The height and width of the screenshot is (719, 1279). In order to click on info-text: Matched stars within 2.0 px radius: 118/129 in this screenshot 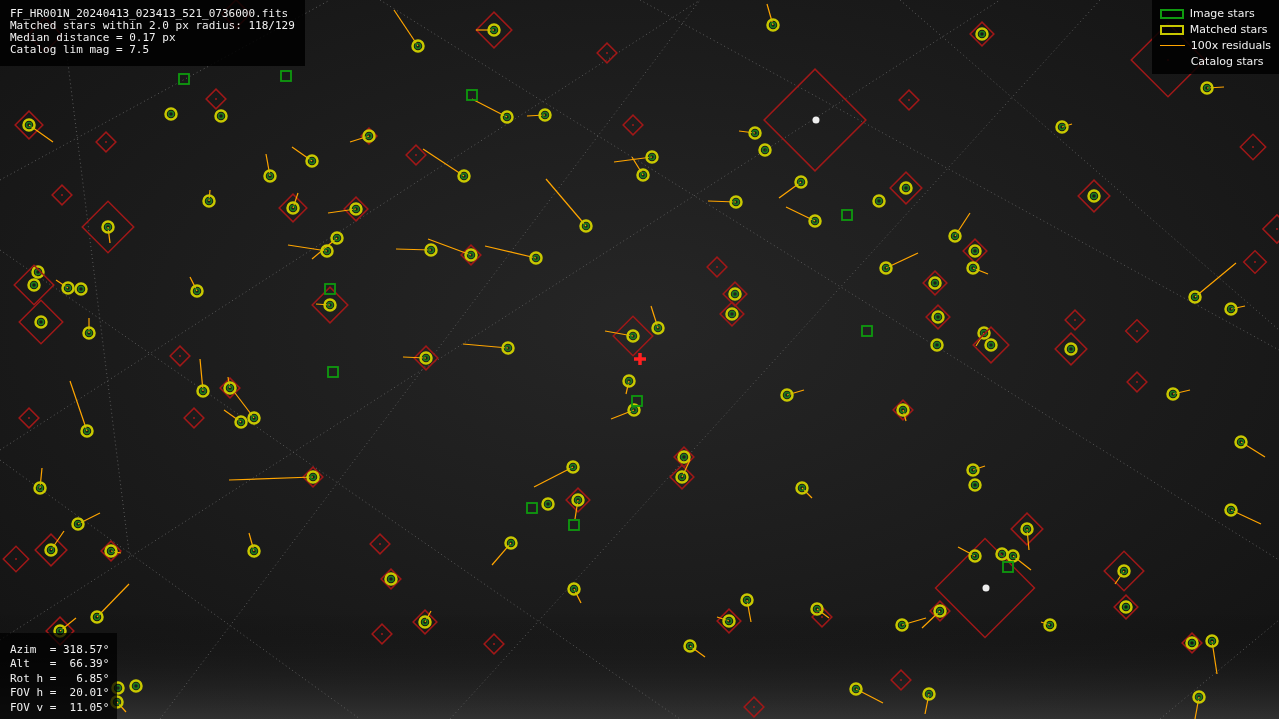, I will do `click(152, 26)`.